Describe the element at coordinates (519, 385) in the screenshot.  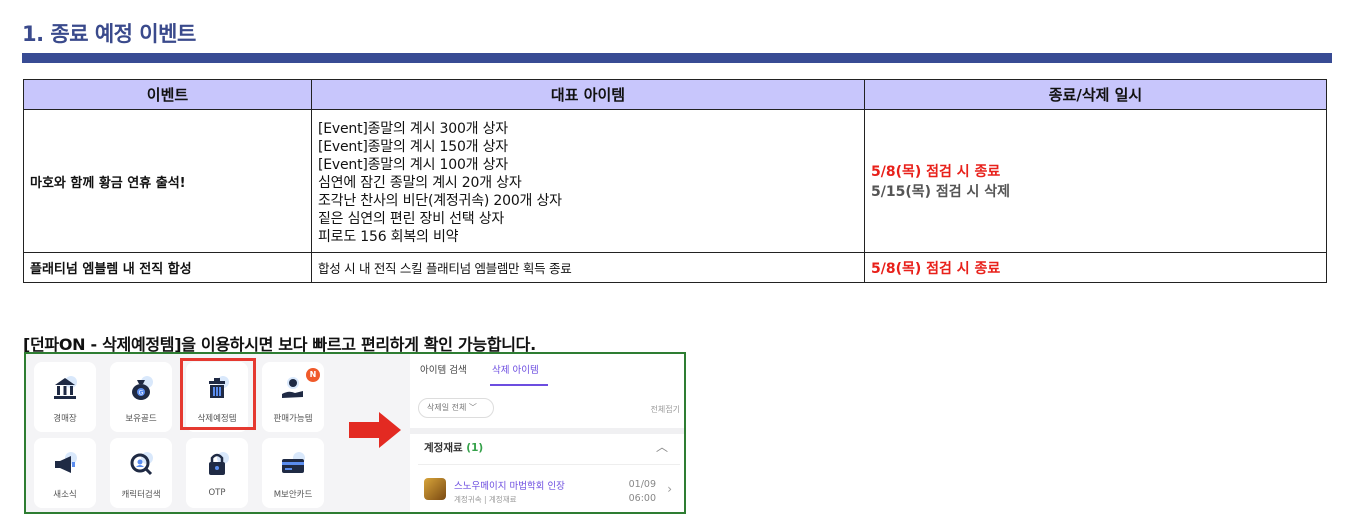
I see `tab-underline` at that location.